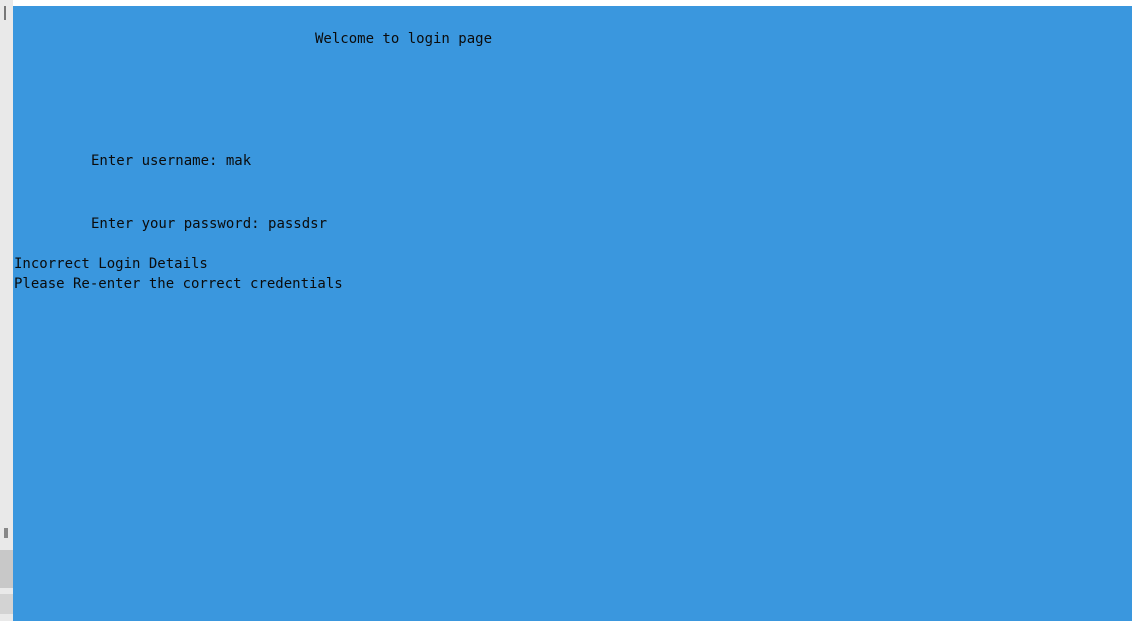 The width and height of the screenshot is (1132, 621). I want to click on username-prompt: Enter username:, so click(158, 161).